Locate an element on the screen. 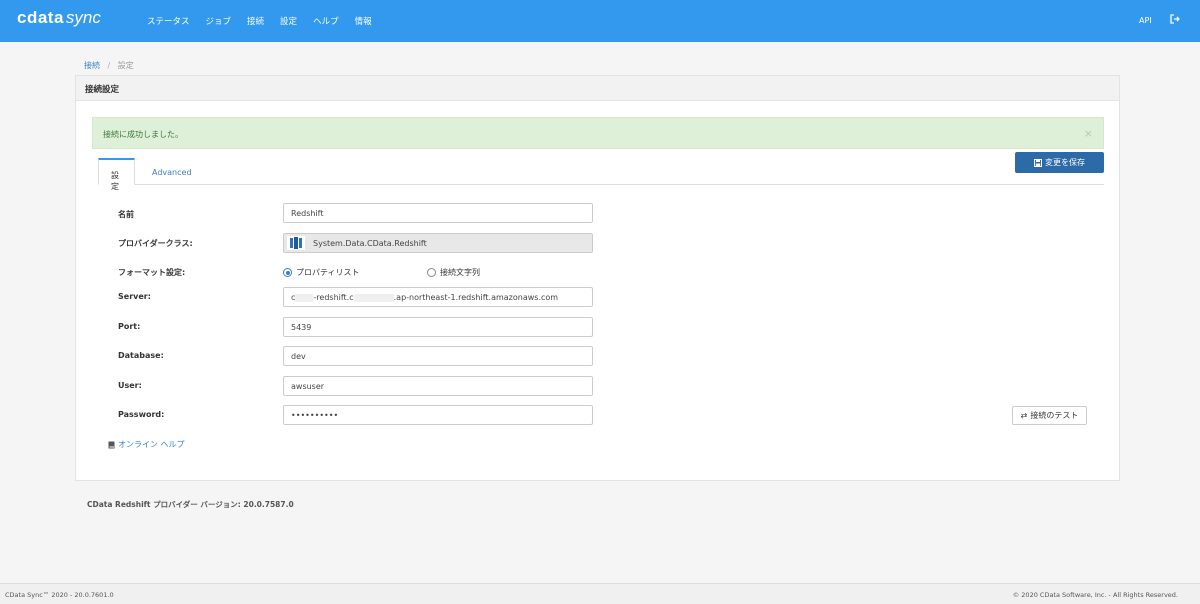 Image resolution: width=1200 pixels, height=604 pixels. format-label: フォーマット設定: is located at coordinates (152, 272).